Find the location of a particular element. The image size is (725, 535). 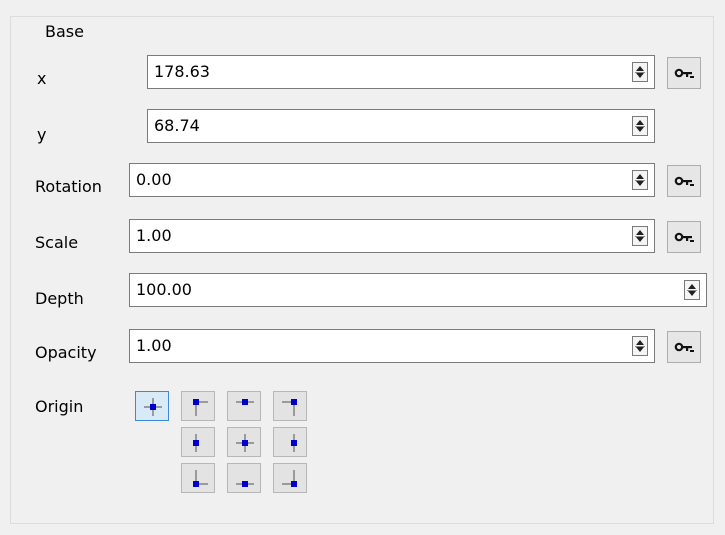

rotation-label: Rotation is located at coordinates (68, 186).